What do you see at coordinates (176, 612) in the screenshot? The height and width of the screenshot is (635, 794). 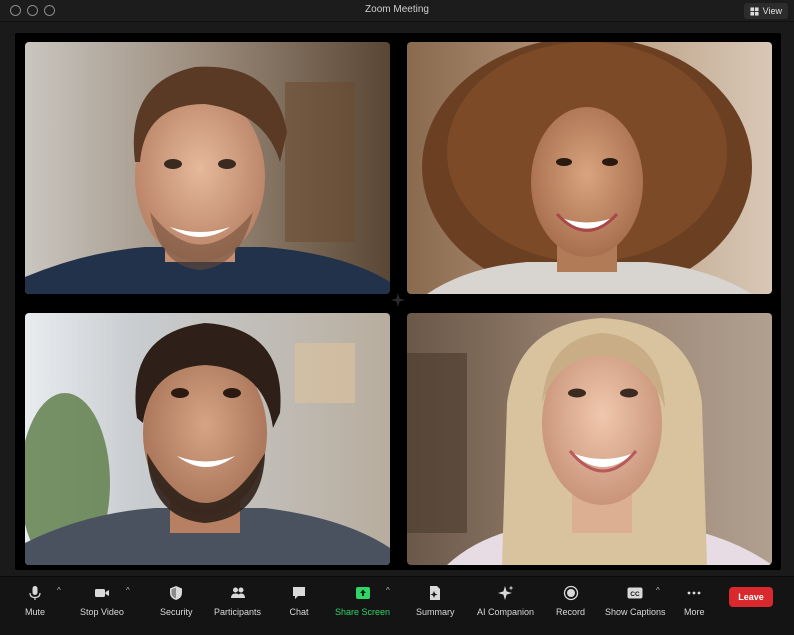 I see `security-label: Security` at bounding box center [176, 612].